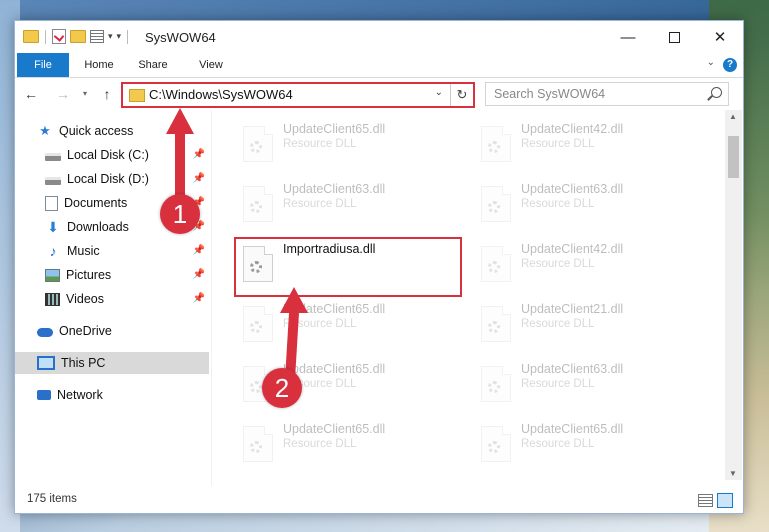 This screenshot has width=769, height=532. Describe the element at coordinates (45, 332) in the screenshot. I see `cloud-icon` at that location.